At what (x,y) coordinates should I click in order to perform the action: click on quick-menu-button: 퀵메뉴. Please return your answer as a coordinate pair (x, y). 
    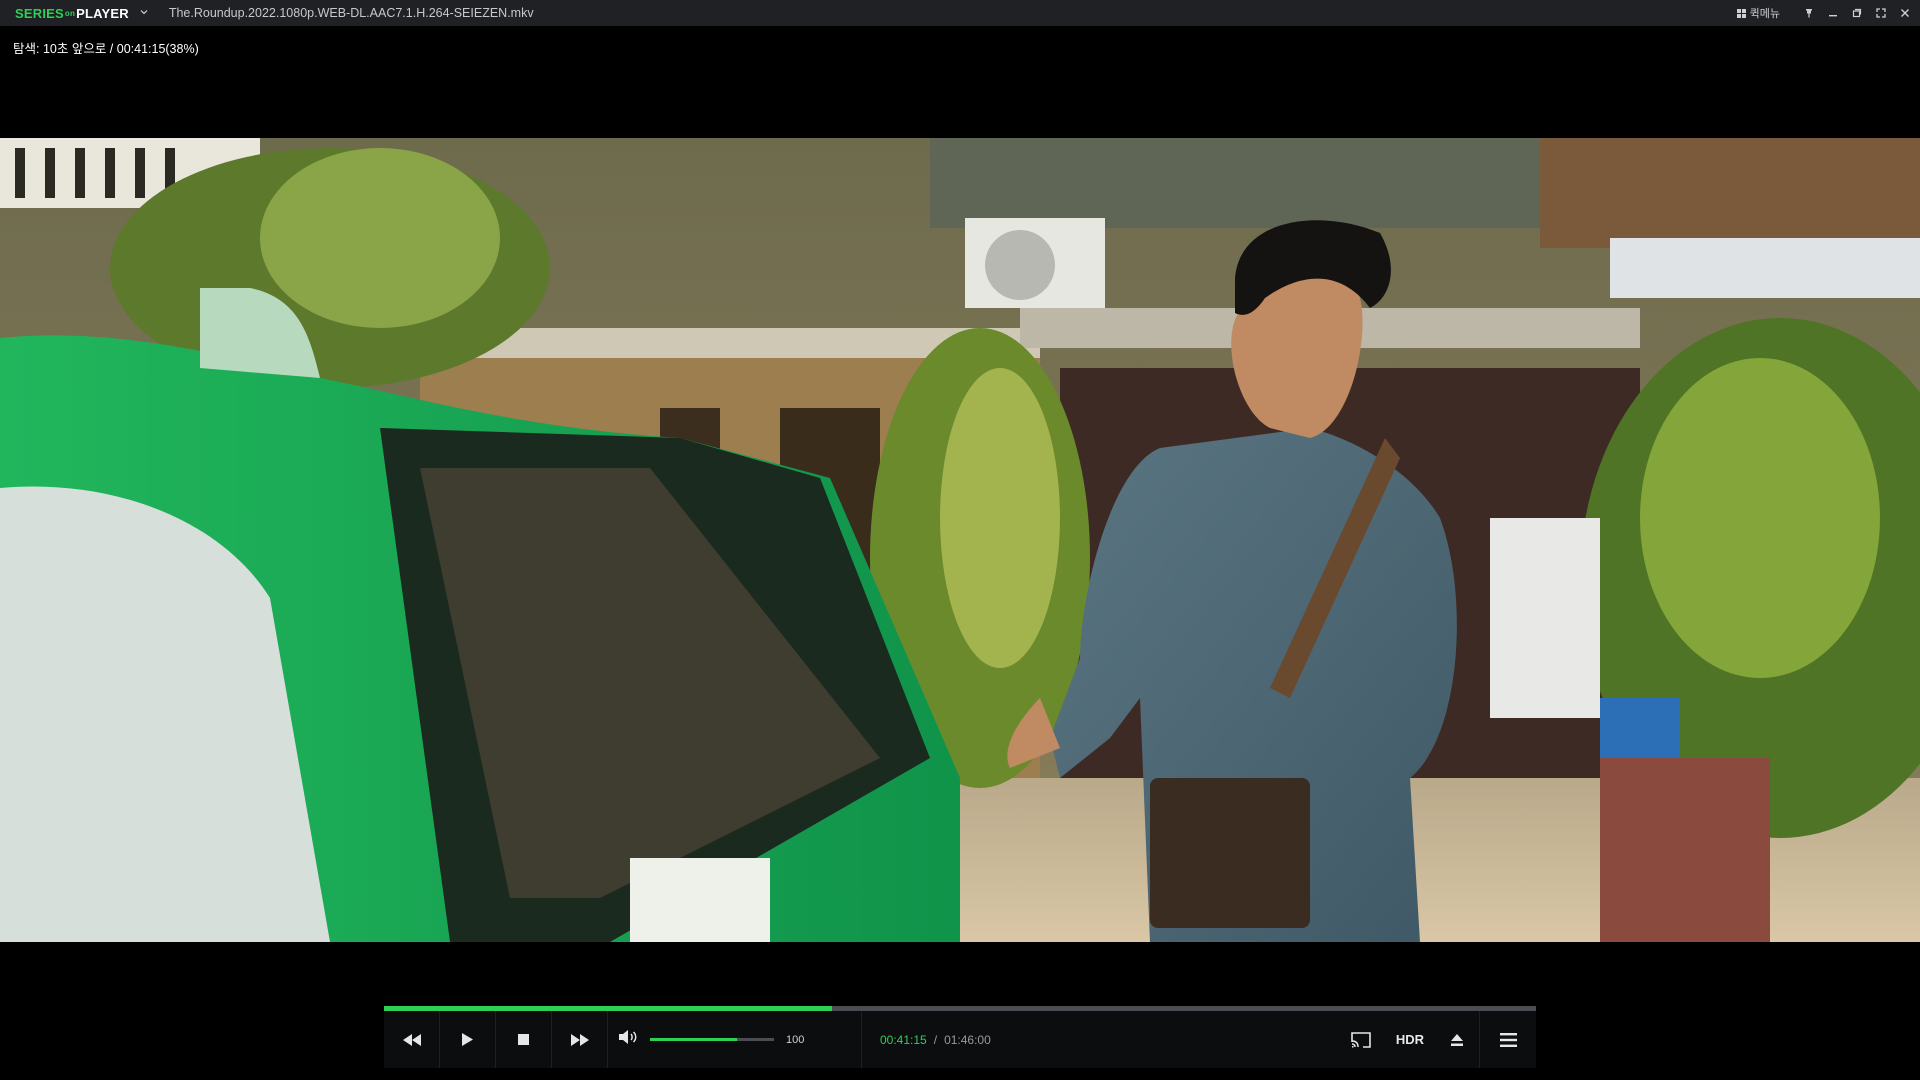
    Looking at the image, I should click on (1758, 13).